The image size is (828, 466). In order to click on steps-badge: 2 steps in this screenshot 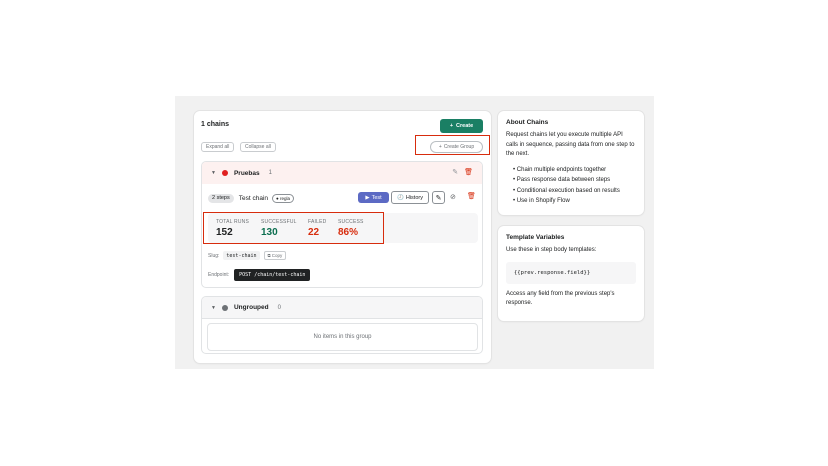, I will do `click(221, 198)`.